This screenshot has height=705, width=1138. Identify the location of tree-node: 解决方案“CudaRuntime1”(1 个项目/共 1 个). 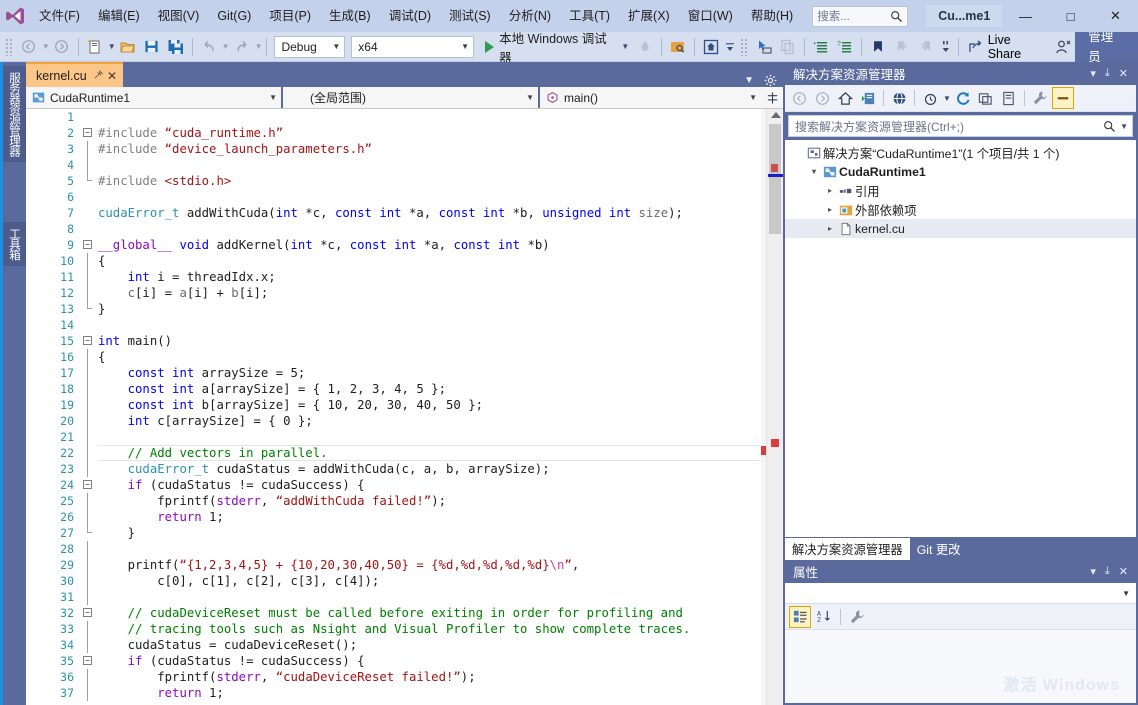
(960, 152).